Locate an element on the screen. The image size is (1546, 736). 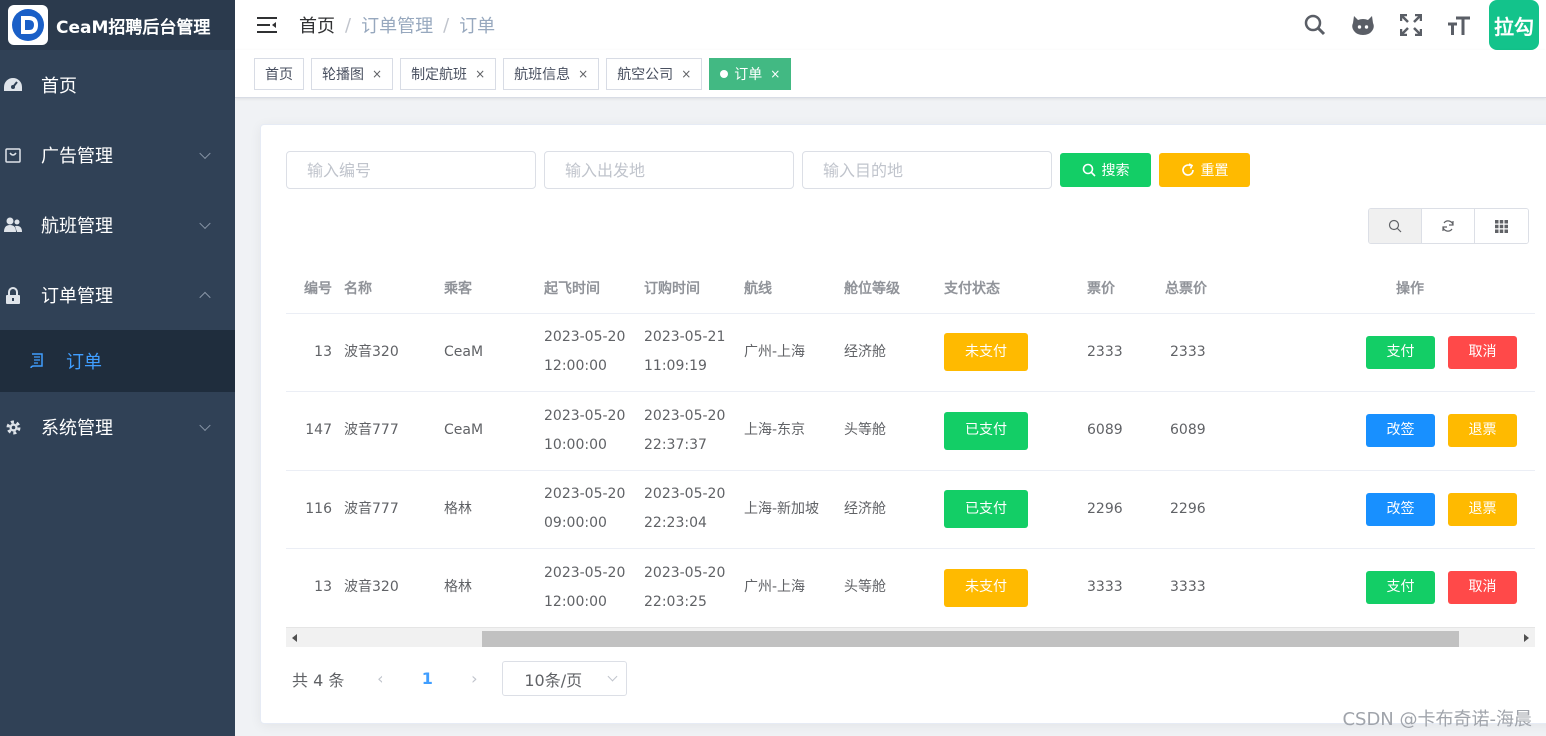
cell-depart: 2023-05-20 12:00:00 is located at coordinates (594, 586).